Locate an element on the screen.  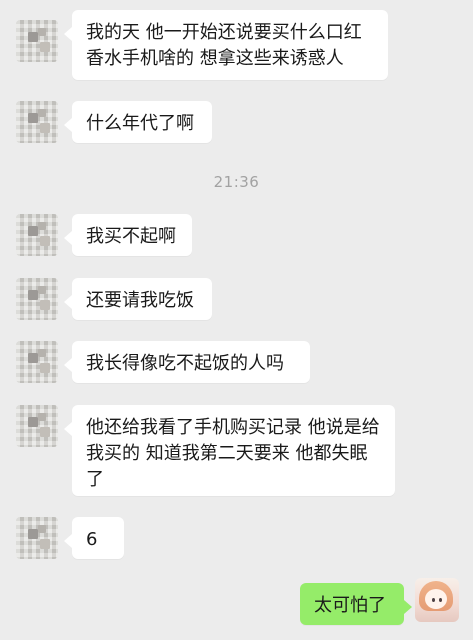
incoming-message-bubble: 6 is located at coordinates (94, 538).